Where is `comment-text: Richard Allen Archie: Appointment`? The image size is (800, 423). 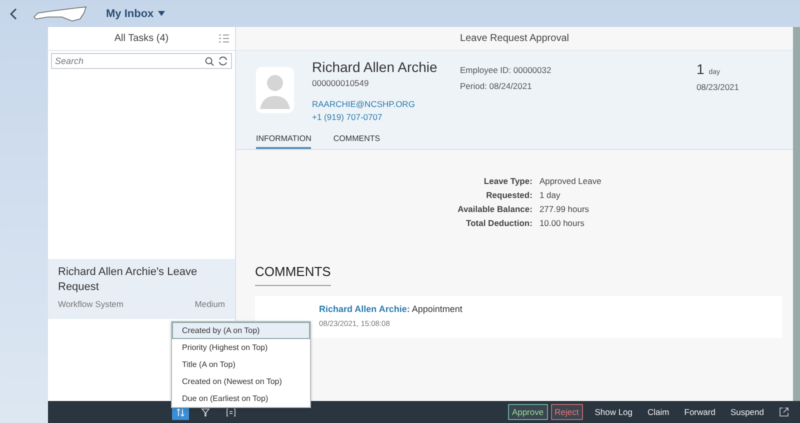 comment-text: Richard Allen Archie: Appointment is located at coordinates (391, 309).